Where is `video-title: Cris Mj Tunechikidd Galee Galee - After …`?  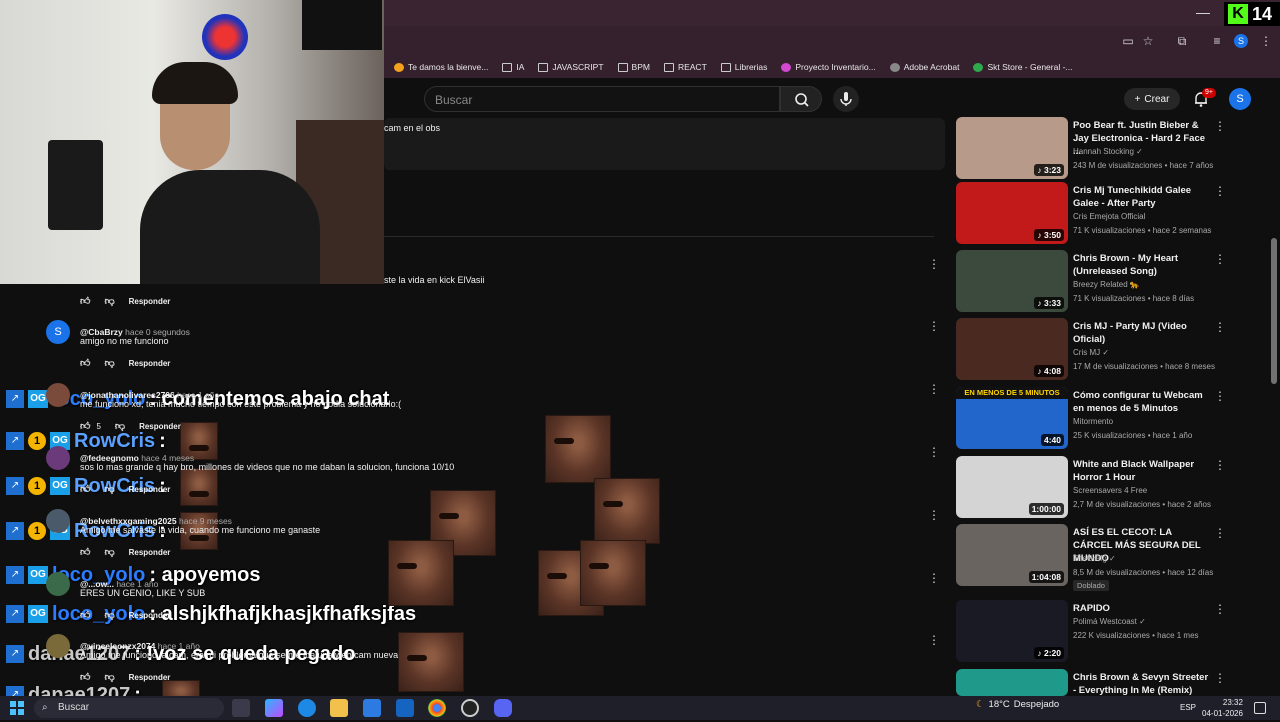 video-title: Cris Mj Tunechikidd Galee Galee - After … is located at coordinates (1143, 197).